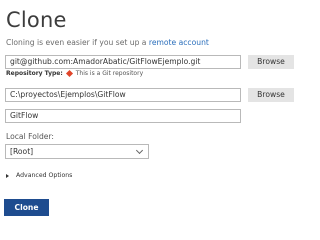 The width and height of the screenshot is (320, 240). What do you see at coordinates (139, 150) in the screenshot?
I see `chevron-down-icon` at bounding box center [139, 150].